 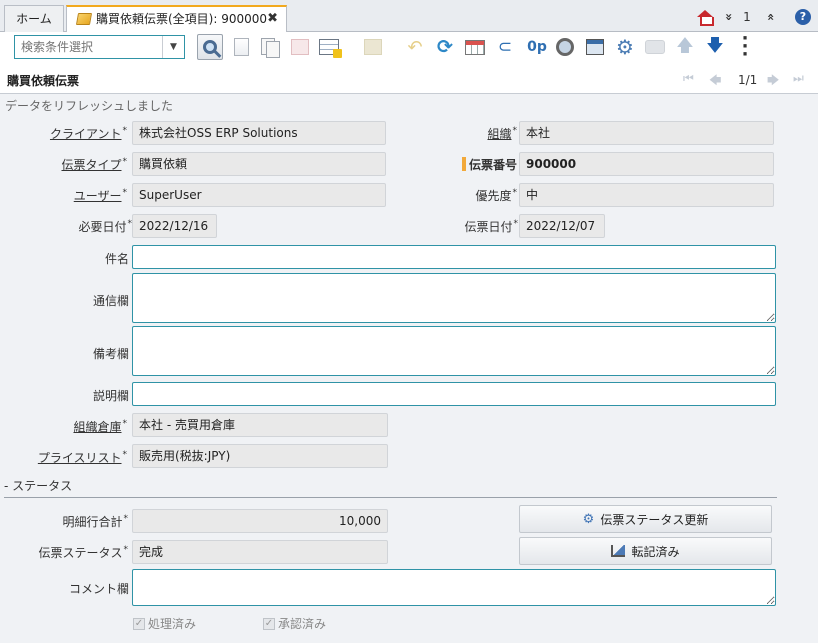 What do you see at coordinates (745, 47) in the screenshot?
I see `more-menu-button: · · ·` at bounding box center [745, 47].